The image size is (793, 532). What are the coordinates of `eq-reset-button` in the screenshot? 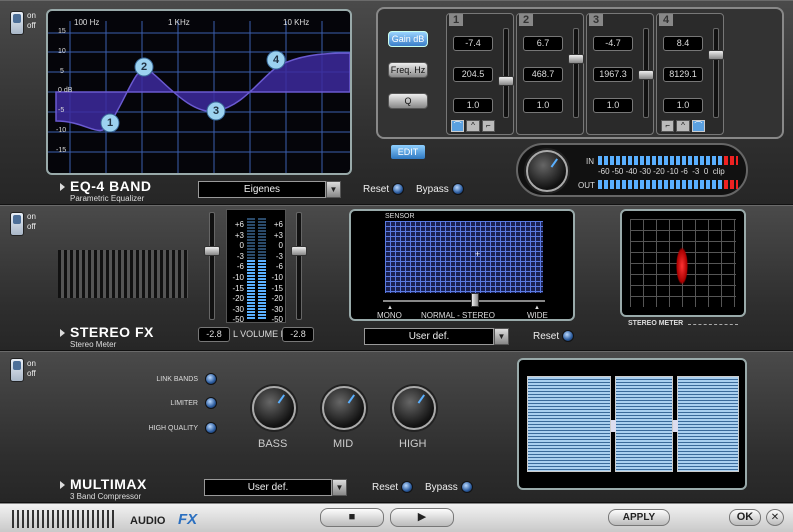 It's located at (398, 189).